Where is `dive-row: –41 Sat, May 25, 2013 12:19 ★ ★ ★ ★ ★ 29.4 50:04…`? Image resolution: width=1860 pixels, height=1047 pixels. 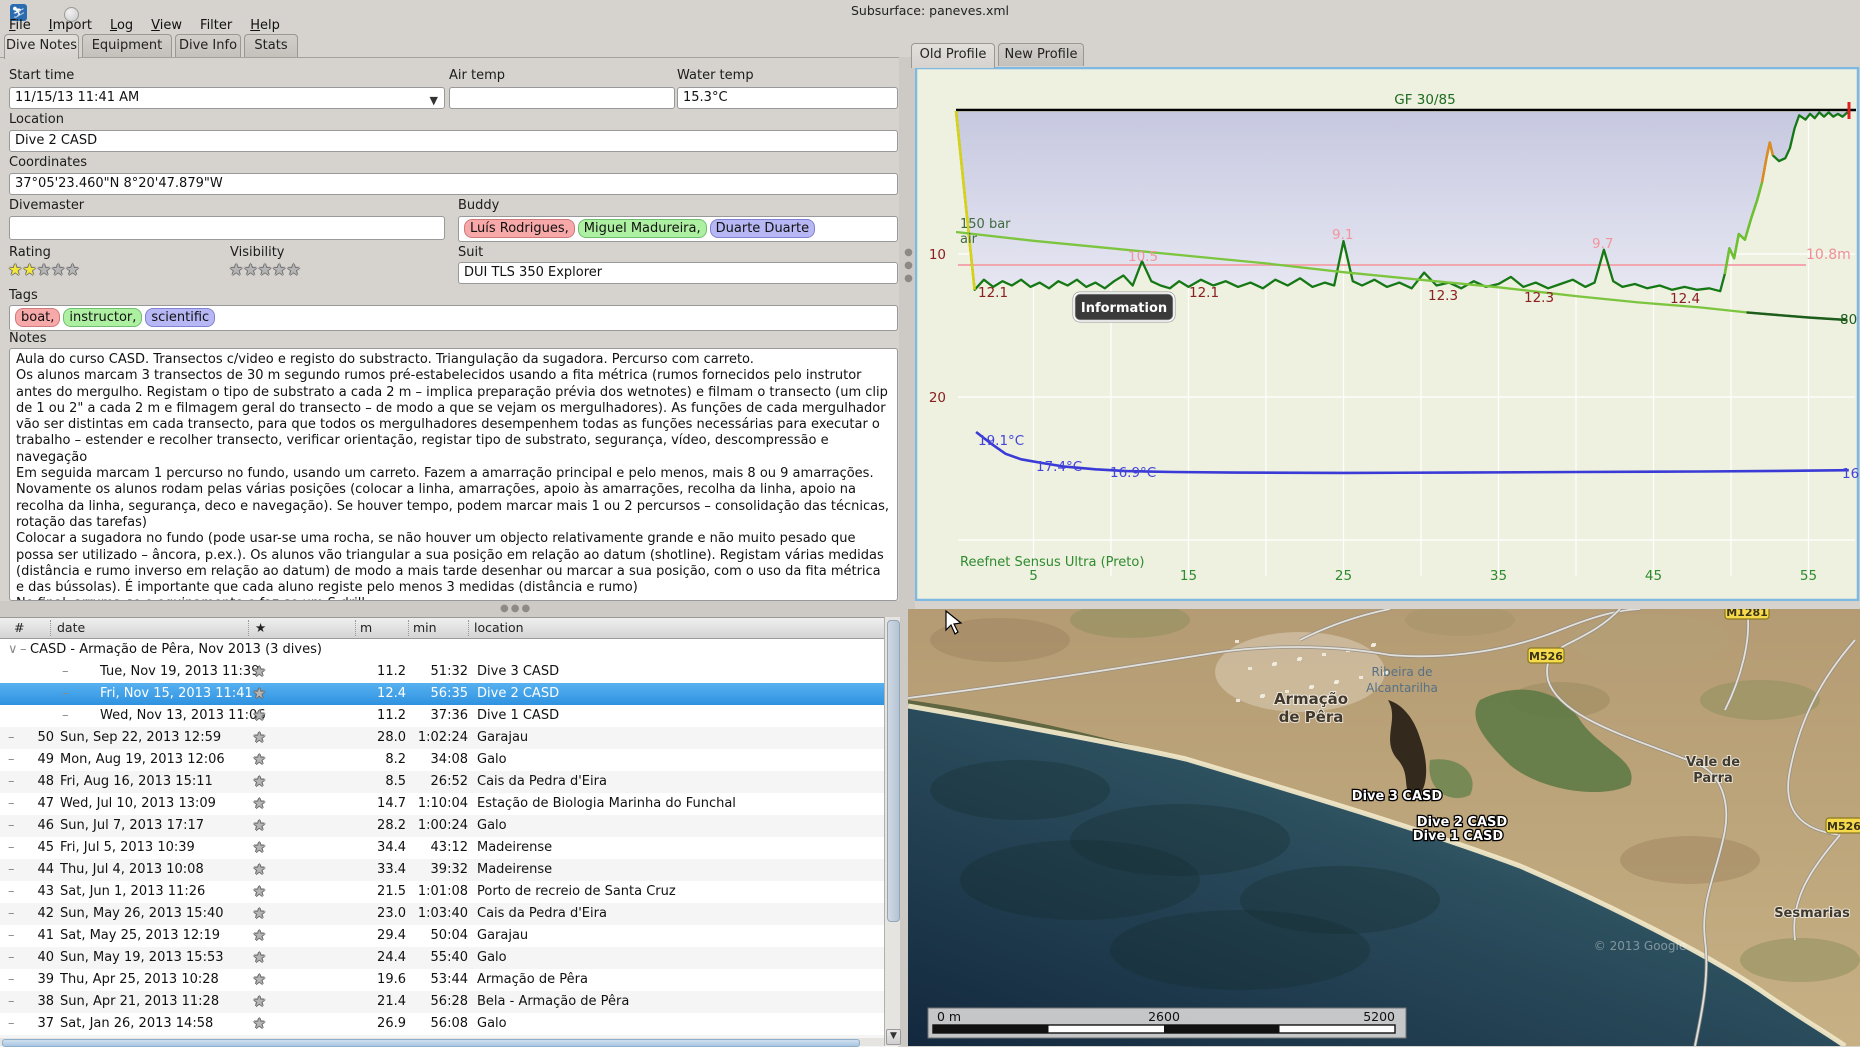 dive-row: –41 Sat, May 25, 2013 12:19 ★ ★ ★ ★ ★ 29.4 50:04… is located at coordinates (449, 936).